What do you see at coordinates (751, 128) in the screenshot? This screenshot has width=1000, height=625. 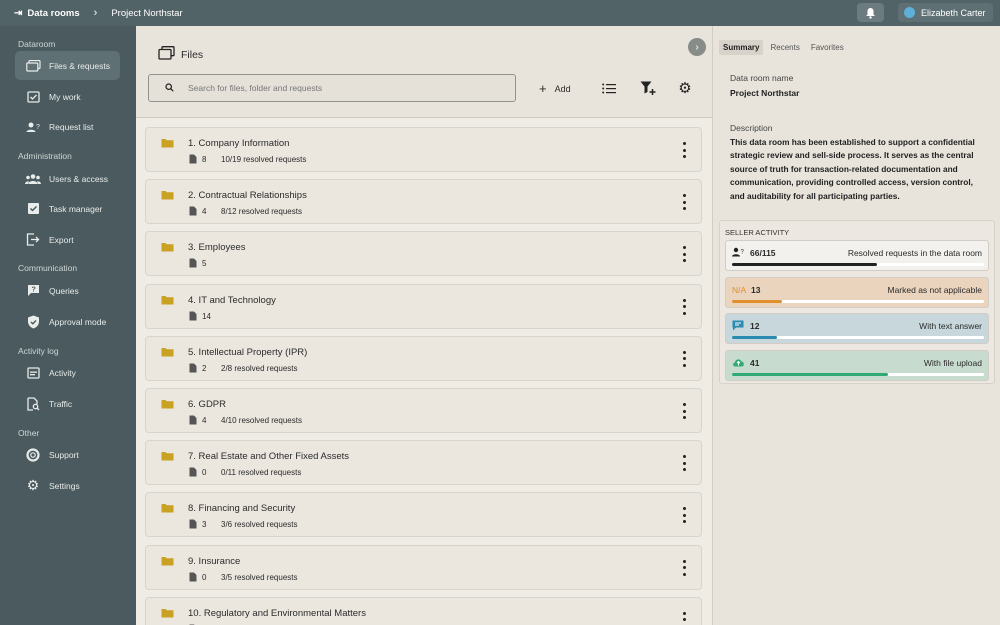 I see `description-label: Description` at bounding box center [751, 128].